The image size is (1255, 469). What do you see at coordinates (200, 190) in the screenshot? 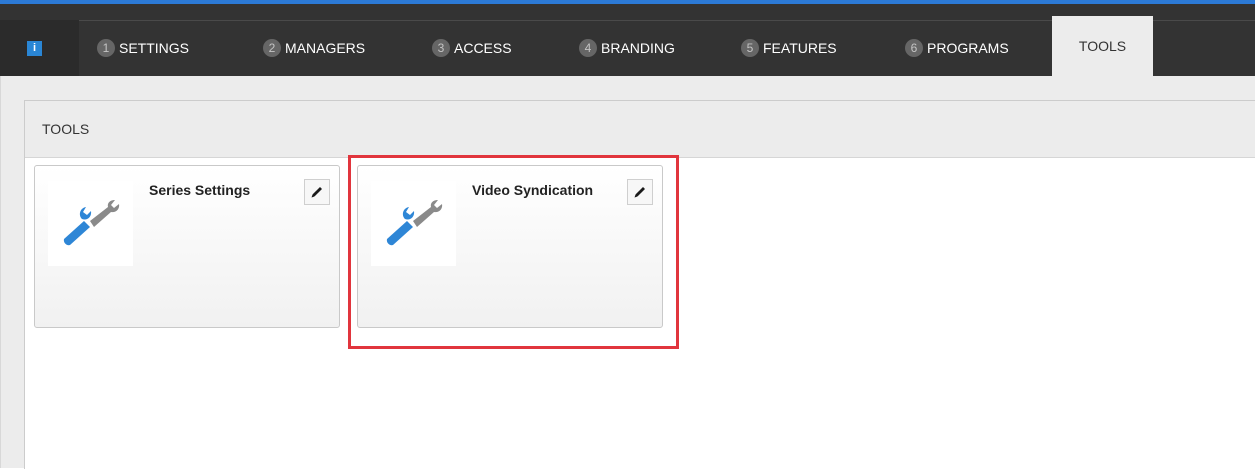
I see `tool-card-title: Series Settings` at bounding box center [200, 190].